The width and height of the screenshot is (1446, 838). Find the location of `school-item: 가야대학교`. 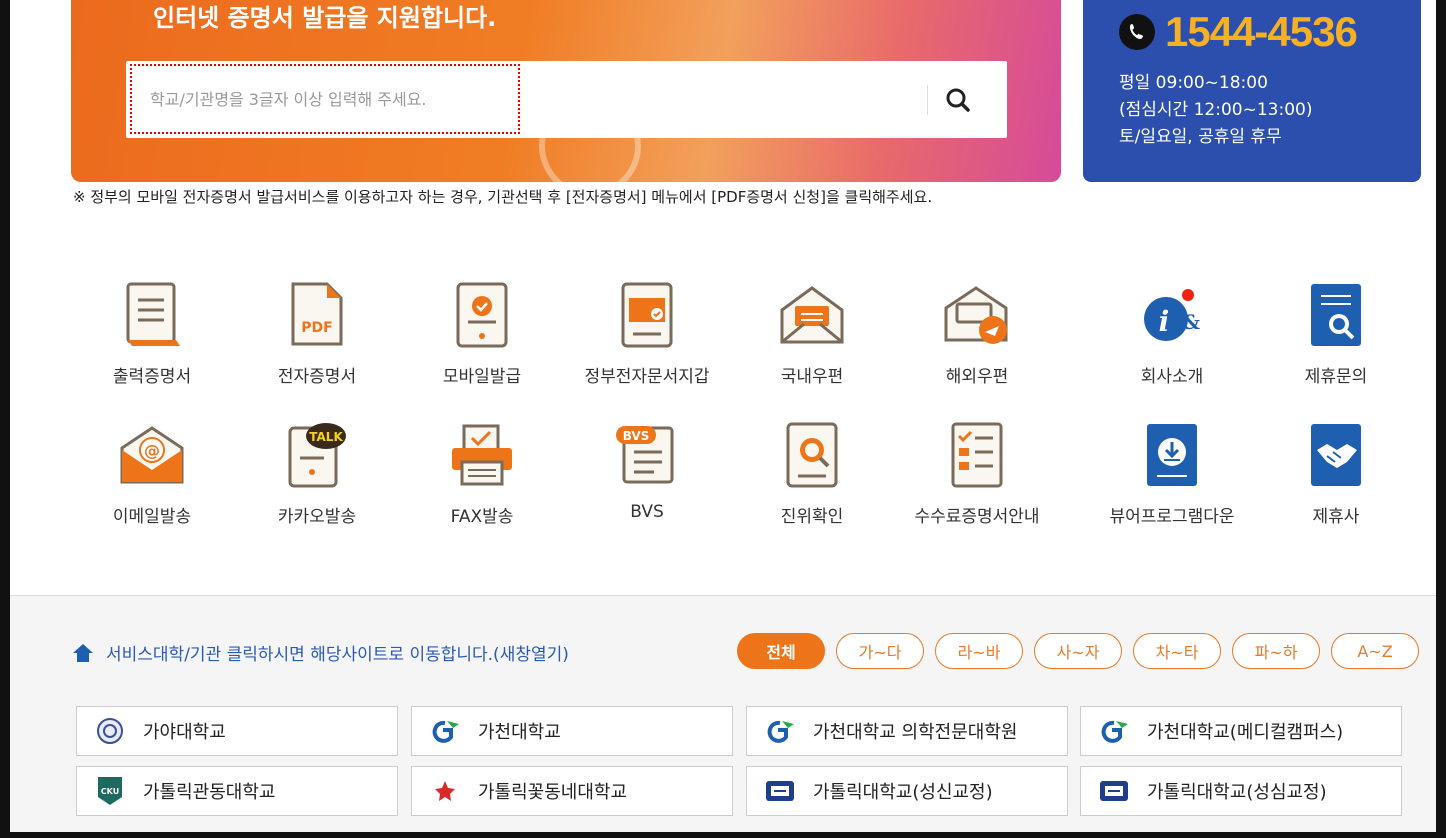

school-item: 가야대학교 is located at coordinates (237, 731).